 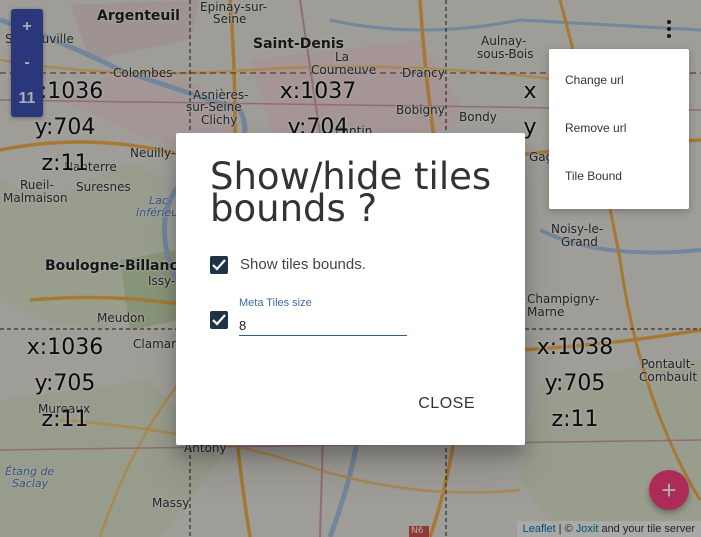 What do you see at coordinates (275, 303) in the screenshot?
I see `meta-tiles-size-label: Meta Tiles size` at bounding box center [275, 303].